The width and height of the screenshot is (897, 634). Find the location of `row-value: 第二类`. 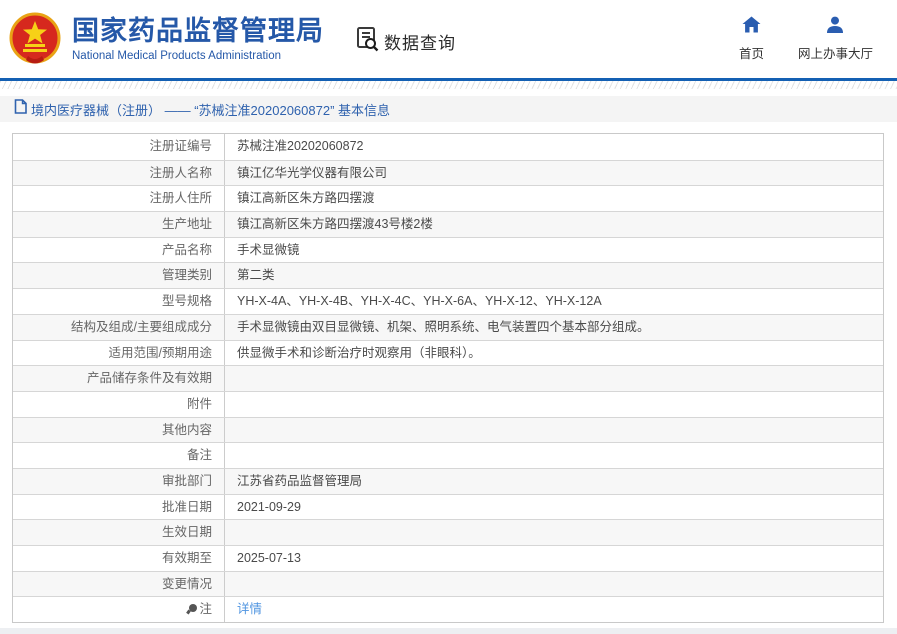

row-value: 第二类 is located at coordinates (553, 276).